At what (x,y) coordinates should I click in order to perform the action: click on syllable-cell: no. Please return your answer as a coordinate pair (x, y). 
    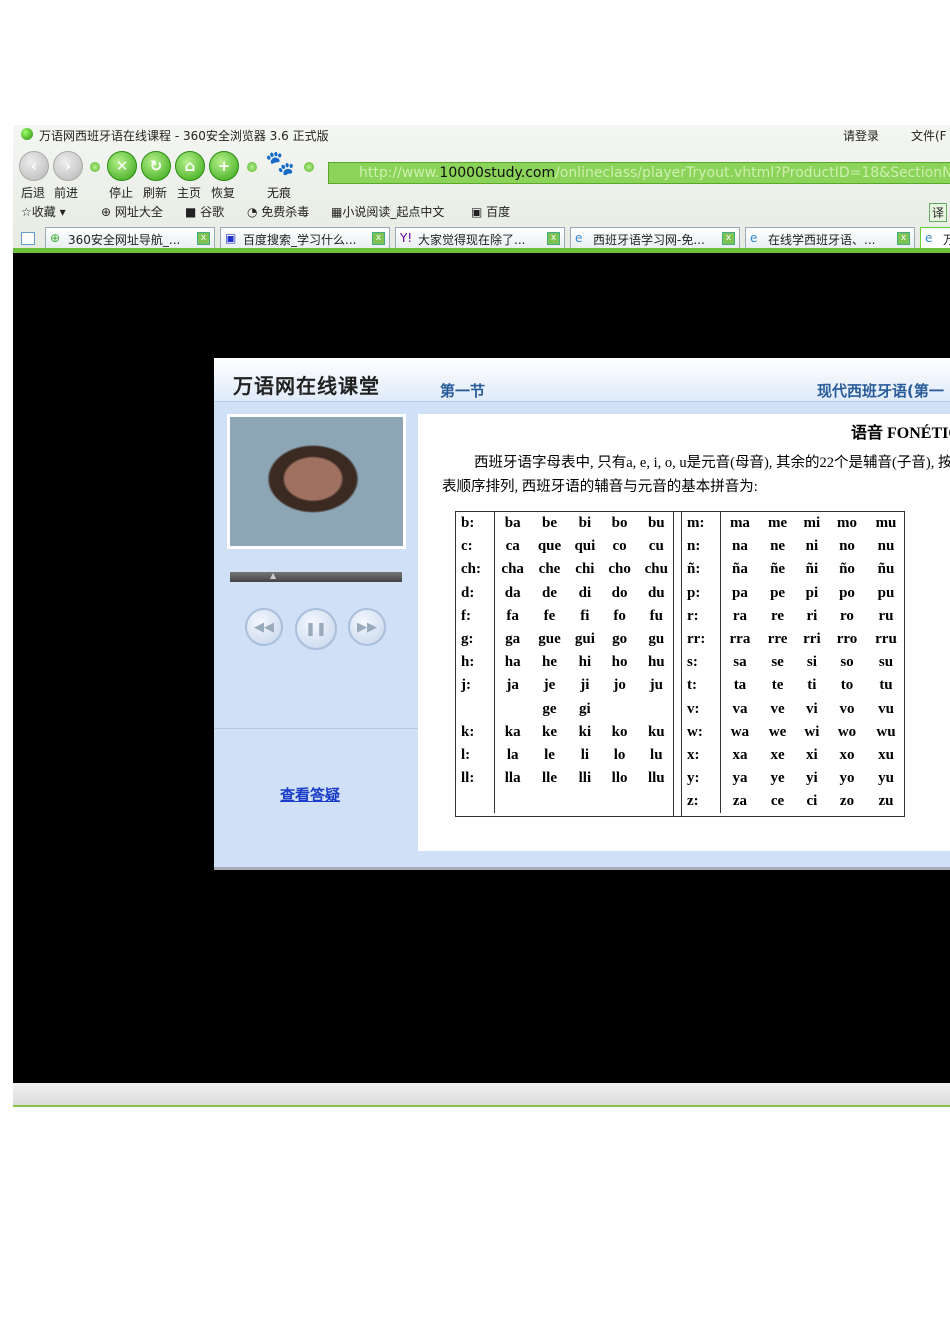
    Looking at the image, I should click on (847, 546).